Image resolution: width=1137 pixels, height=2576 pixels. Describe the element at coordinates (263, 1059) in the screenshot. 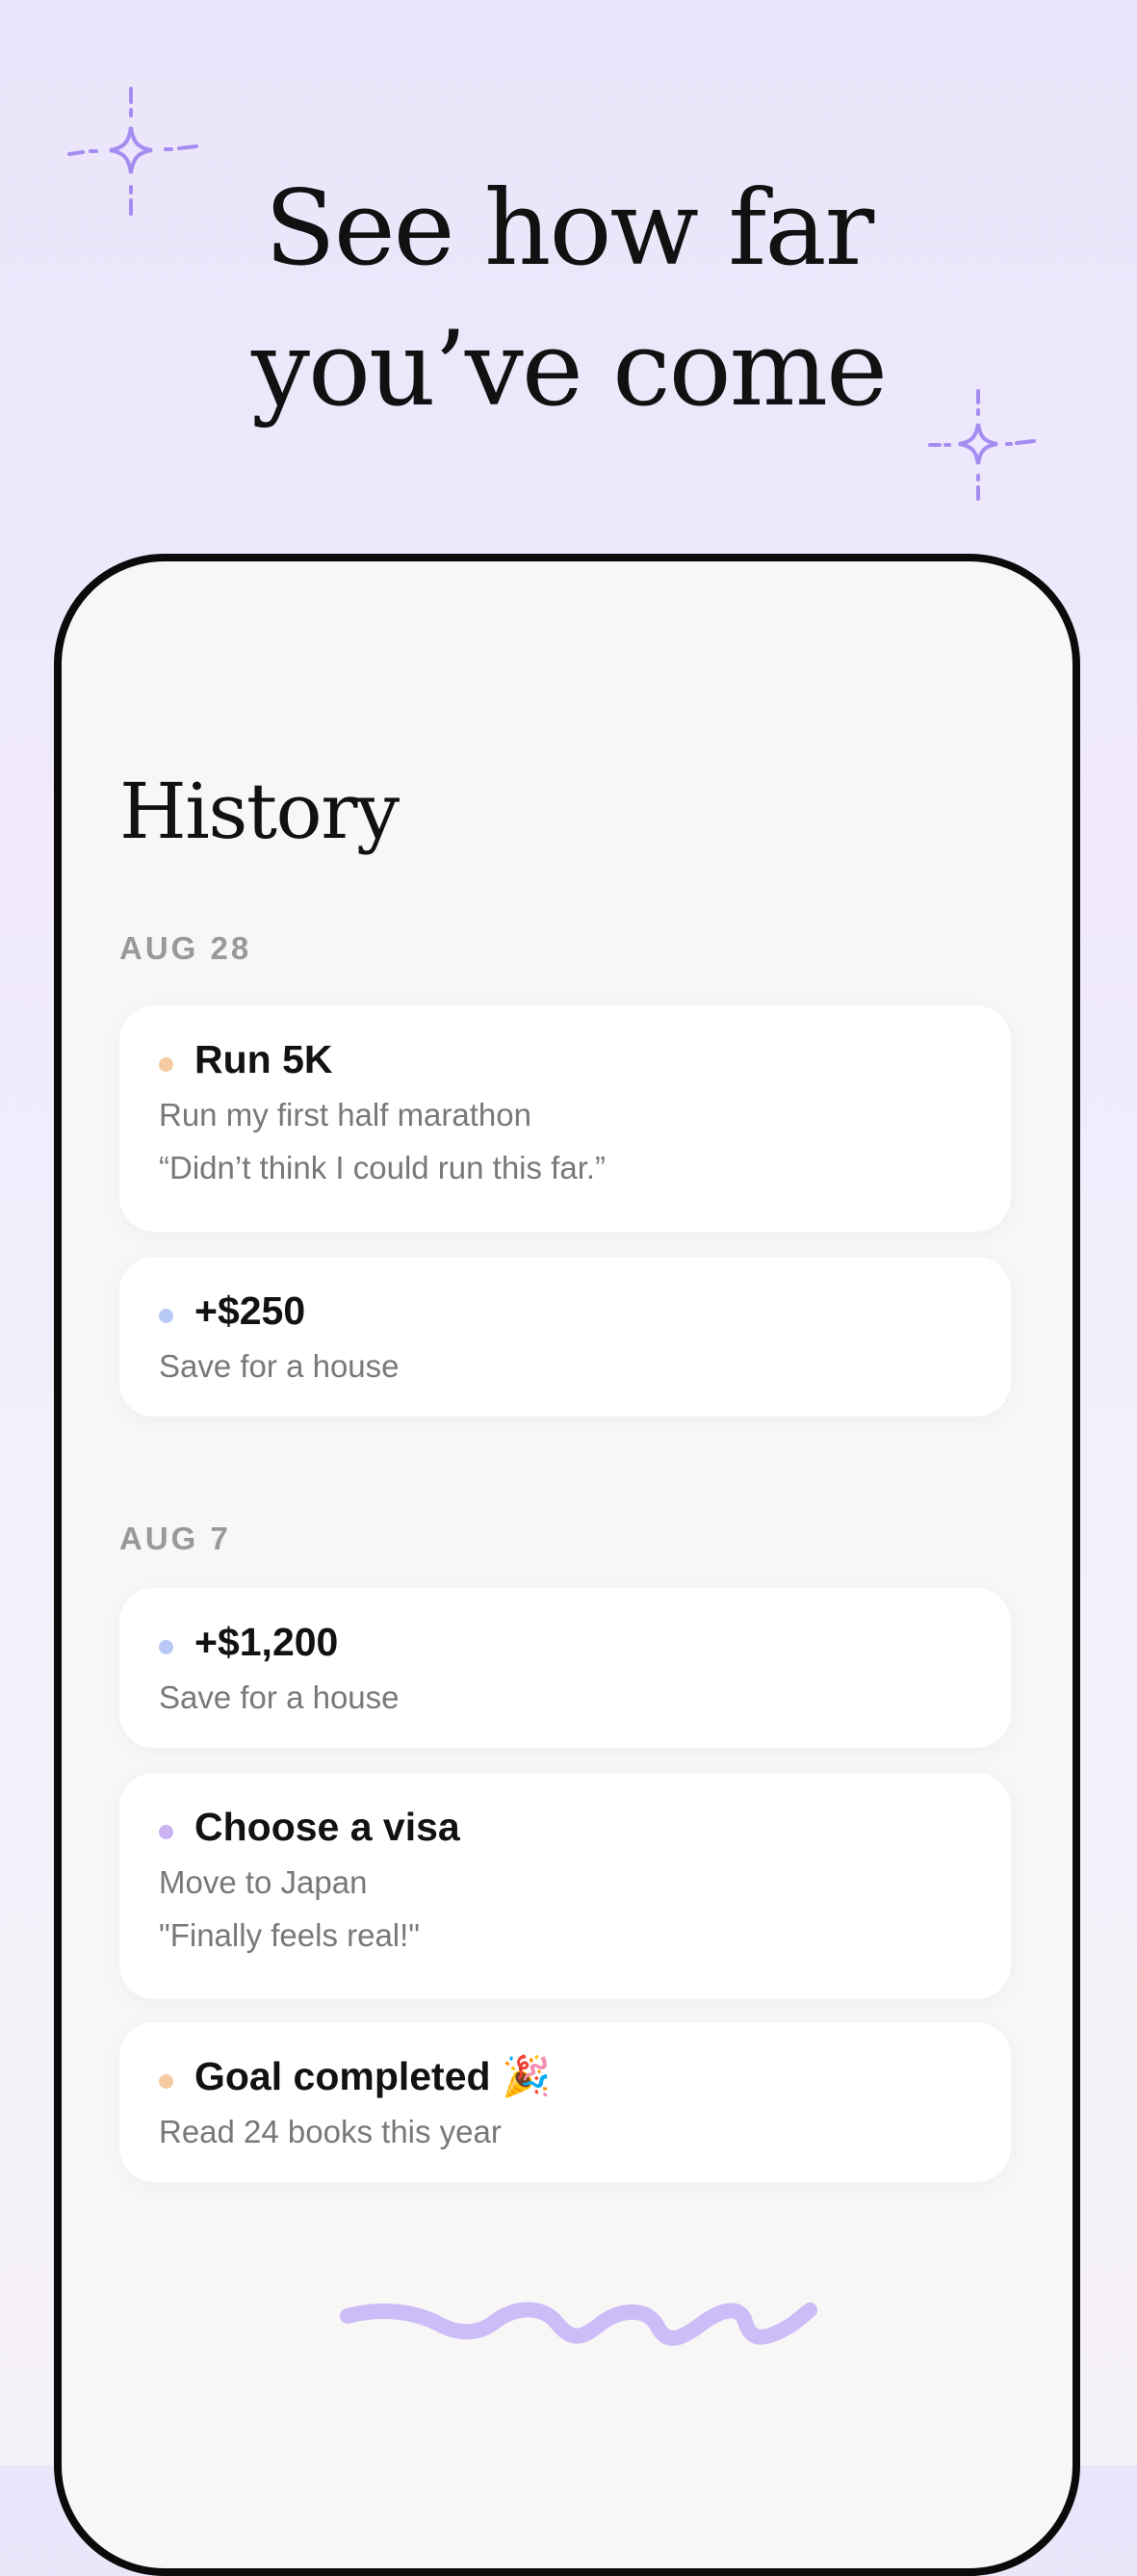

I see `entry-title: Run 5K` at that location.